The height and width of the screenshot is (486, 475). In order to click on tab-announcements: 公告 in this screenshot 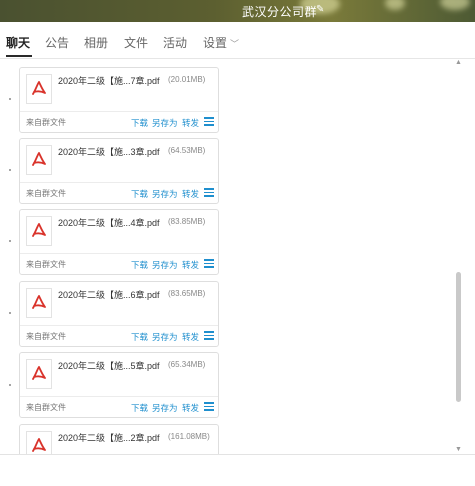, I will do `click(57, 42)`.